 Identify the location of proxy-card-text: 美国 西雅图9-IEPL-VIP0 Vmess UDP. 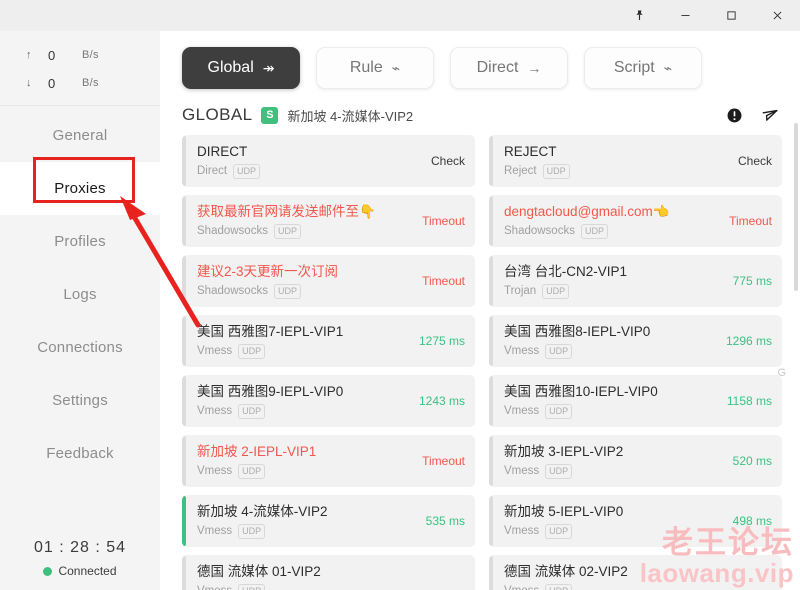
(304, 401).